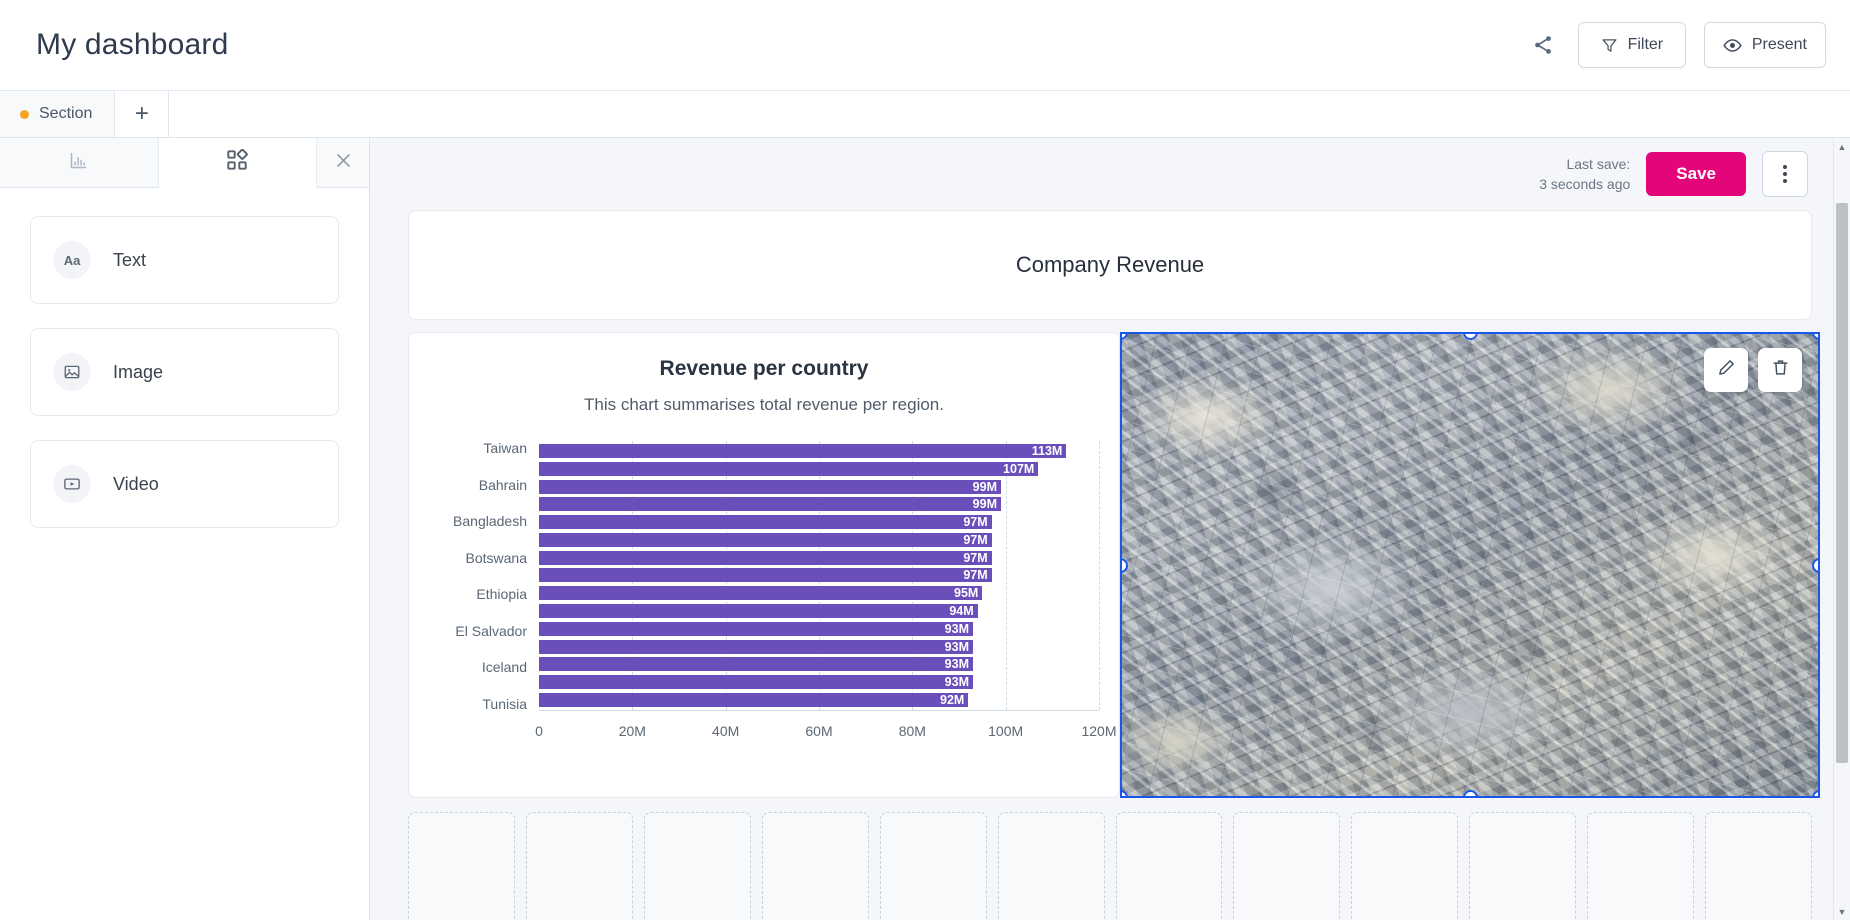  Describe the element at coordinates (1047, 451) in the screenshot. I see `chart-bar-value-label: 113M` at that location.